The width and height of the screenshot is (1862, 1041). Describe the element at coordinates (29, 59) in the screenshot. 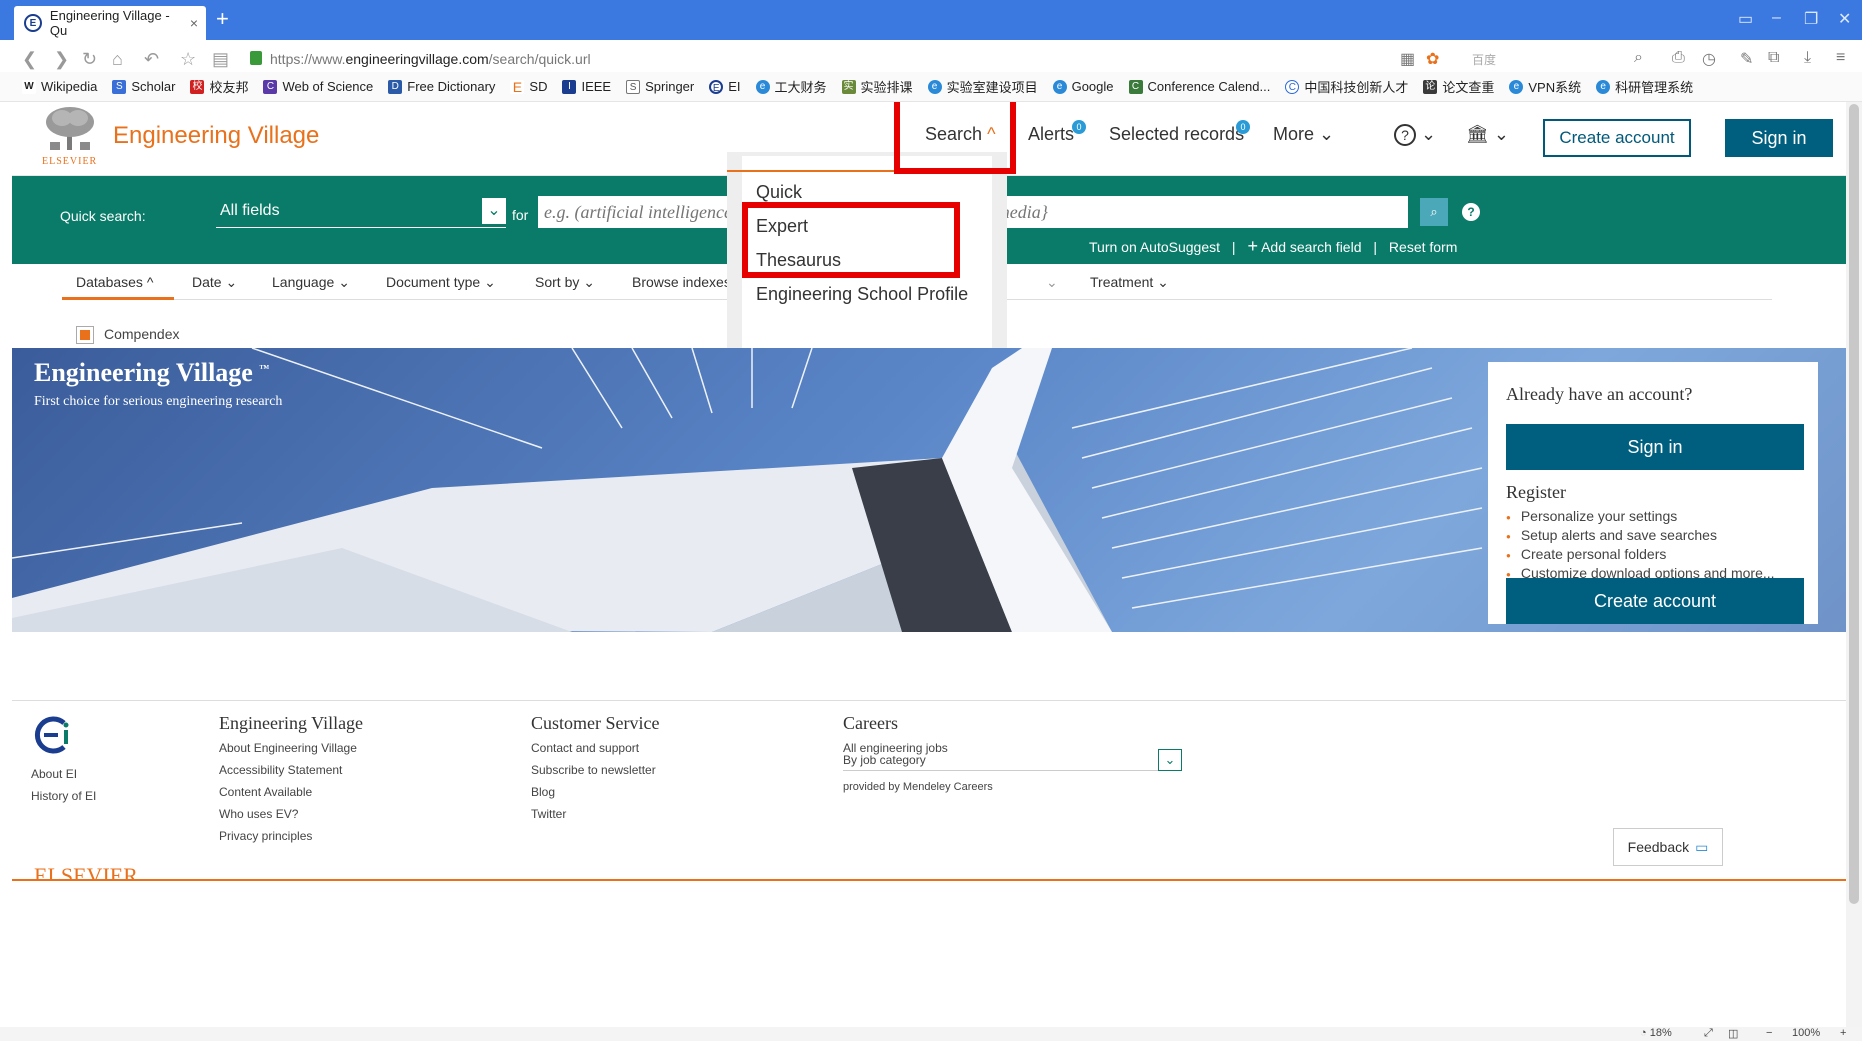

I see `back-icon: ❮` at that location.